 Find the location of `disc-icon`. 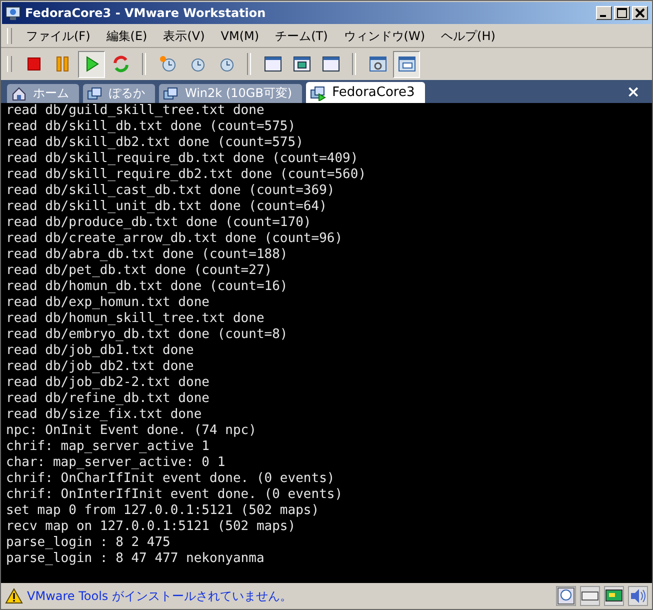

disc-icon is located at coordinates (566, 596).